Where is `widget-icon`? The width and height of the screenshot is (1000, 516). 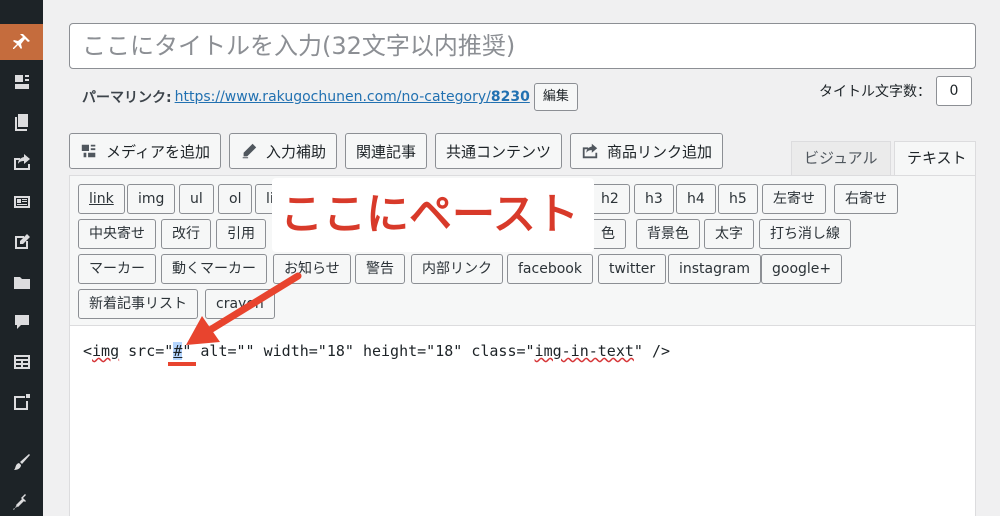 widget-icon is located at coordinates (21, 402).